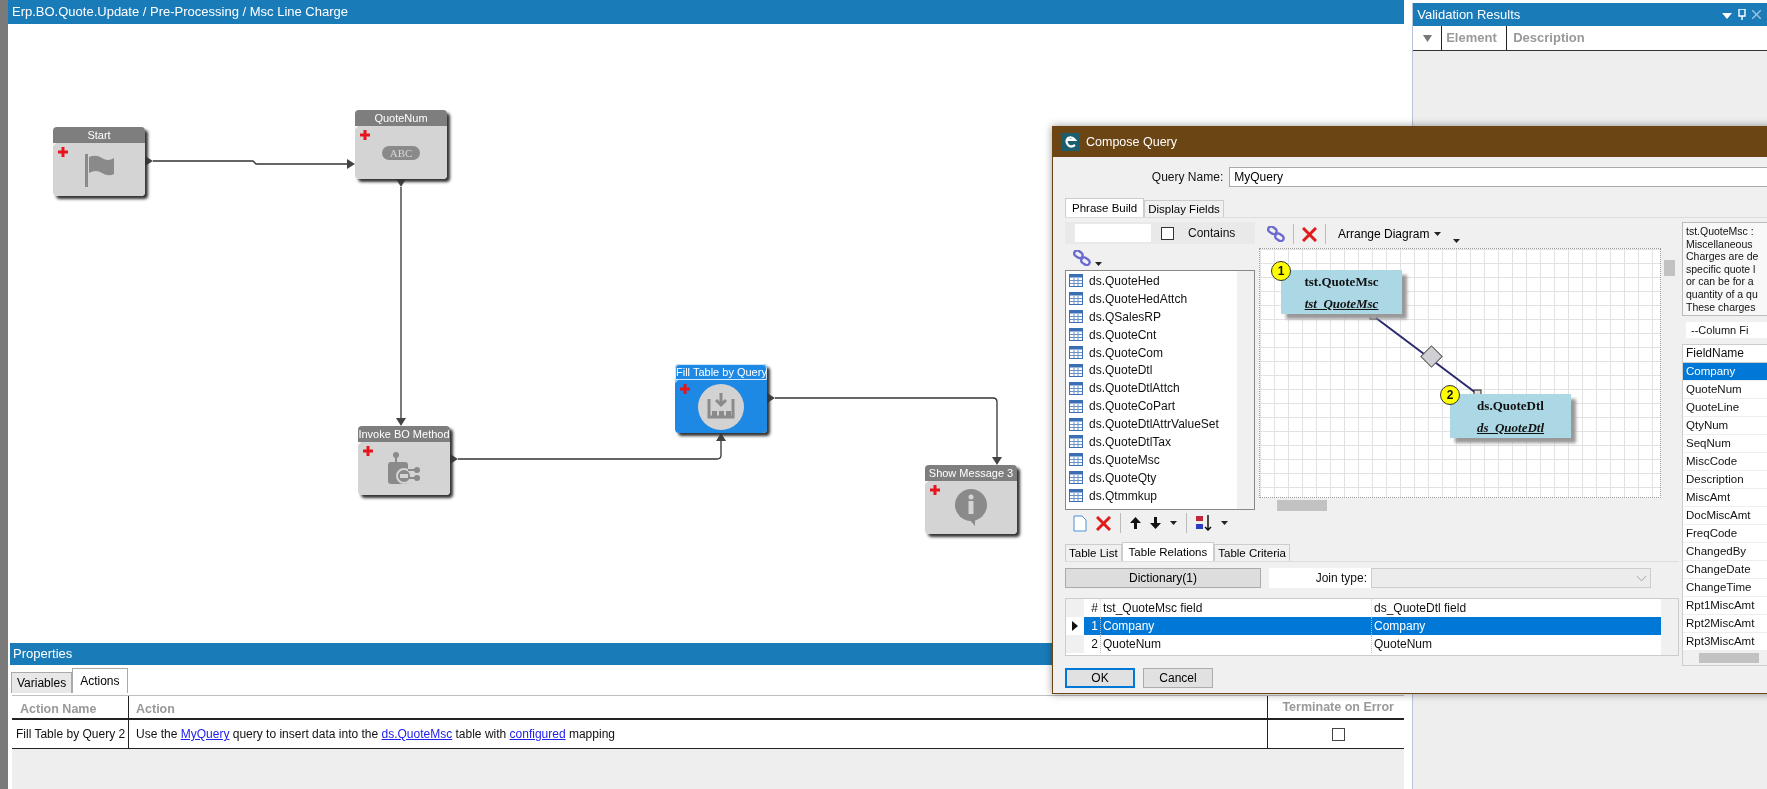  Describe the element at coordinates (1178, 678) in the screenshot. I see `dialog-button: Cancel` at that location.